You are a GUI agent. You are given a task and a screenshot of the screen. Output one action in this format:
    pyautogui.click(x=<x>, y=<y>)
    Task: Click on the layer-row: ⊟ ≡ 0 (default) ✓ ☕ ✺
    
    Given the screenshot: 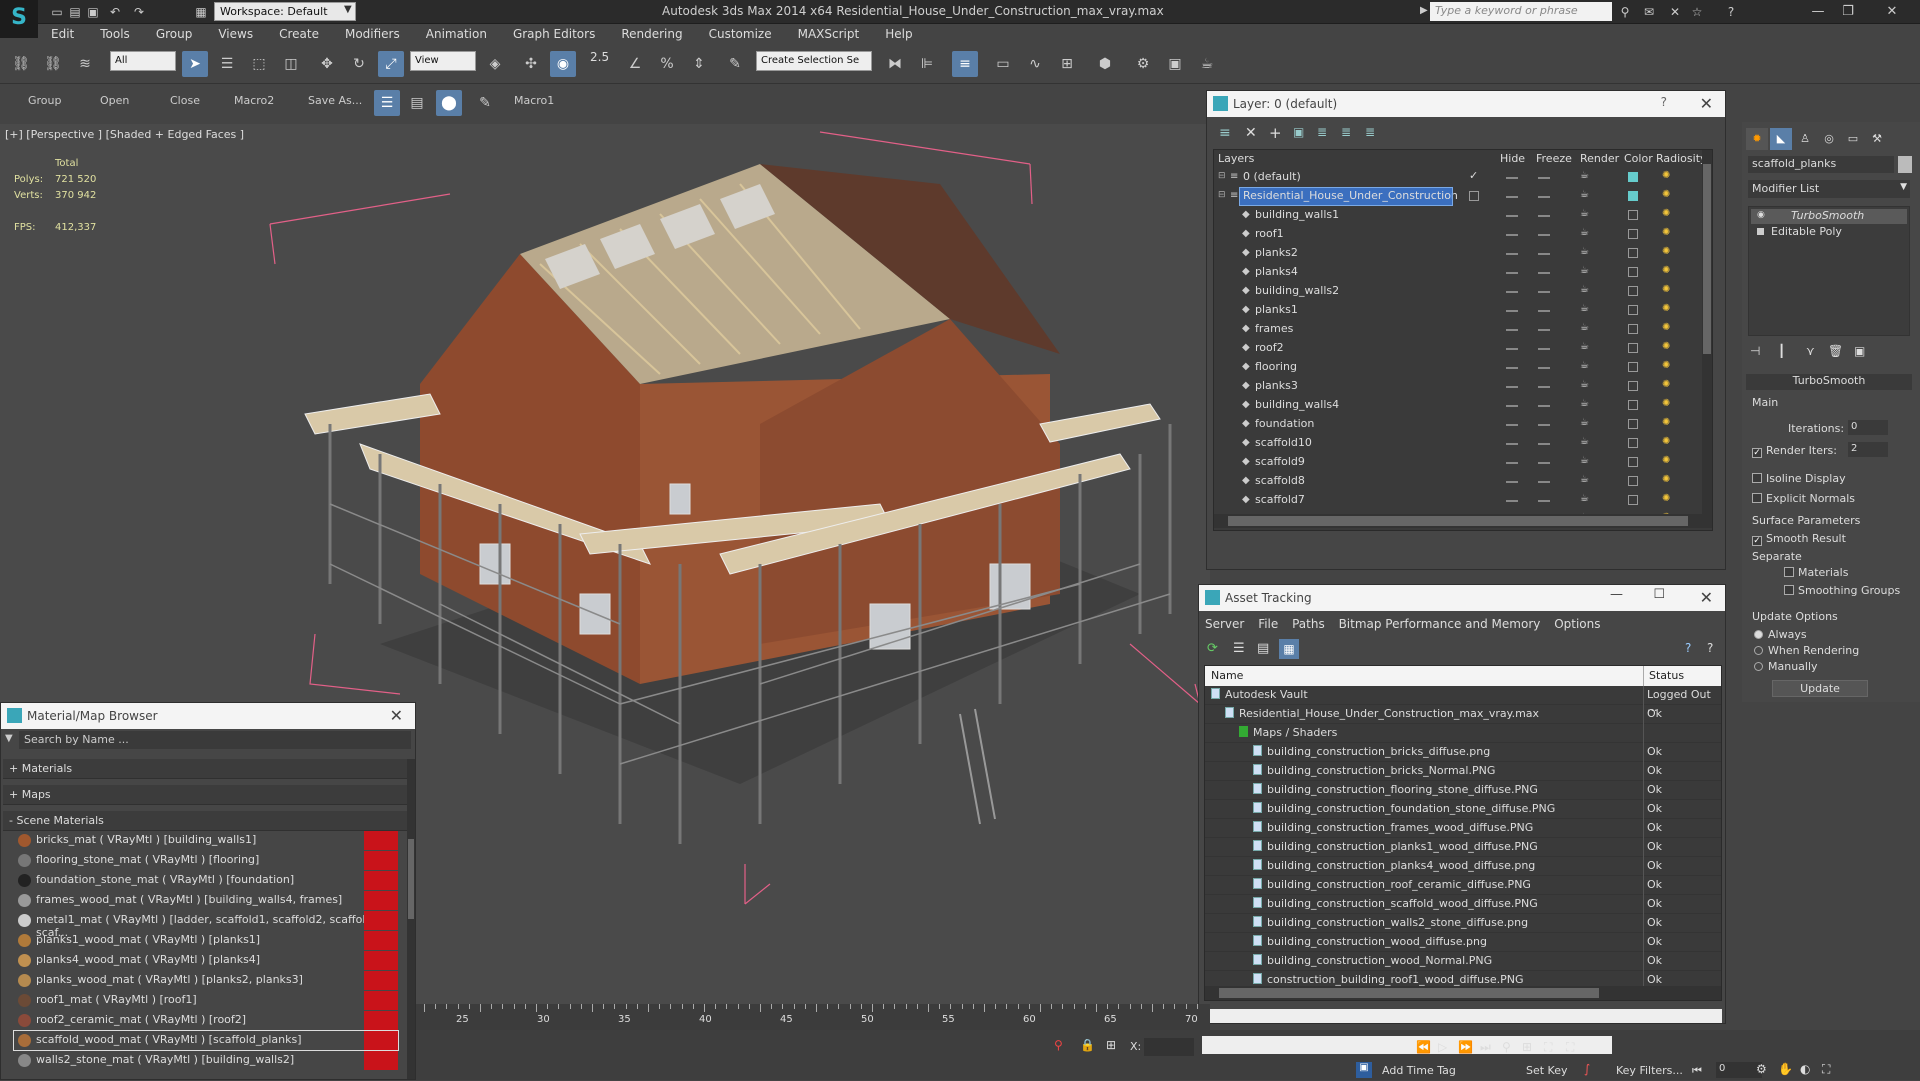 What is the action you would take?
    pyautogui.click(x=1458, y=177)
    